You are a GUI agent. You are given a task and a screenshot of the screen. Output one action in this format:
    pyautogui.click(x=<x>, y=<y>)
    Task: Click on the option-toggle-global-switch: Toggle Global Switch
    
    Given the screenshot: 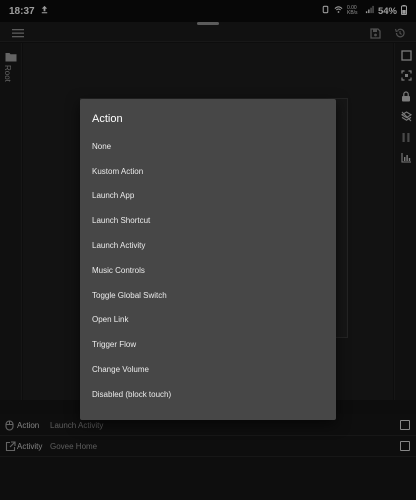 What is the action you would take?
    pyautogui.click(x=208, y=295)
    